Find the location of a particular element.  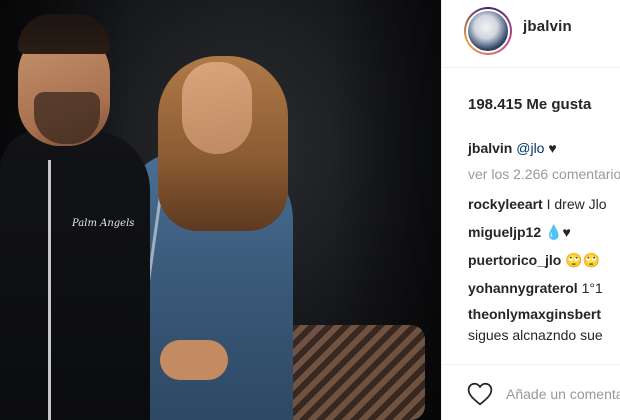

comment-username: migueljp12 is located at coordinates (504, 232).